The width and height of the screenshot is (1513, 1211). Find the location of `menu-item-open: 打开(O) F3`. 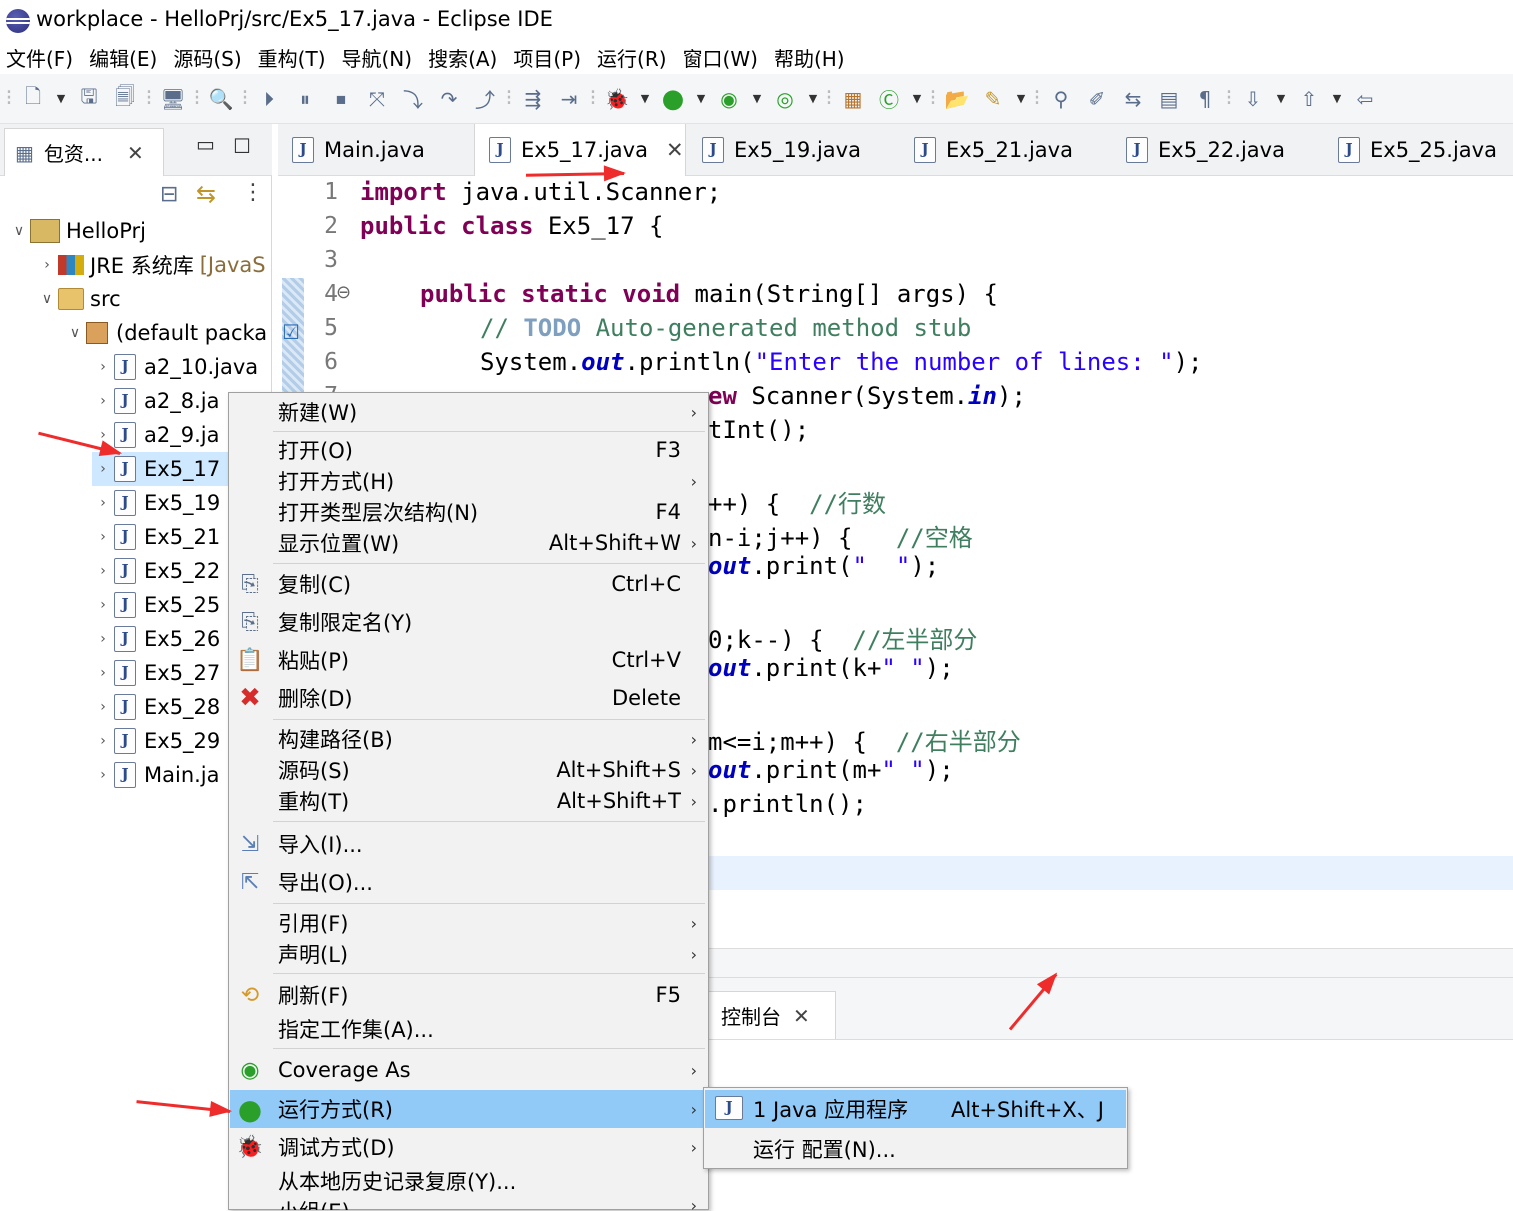

menu-item-open: 打开(O) F3 is located at coordinates (468, 450).